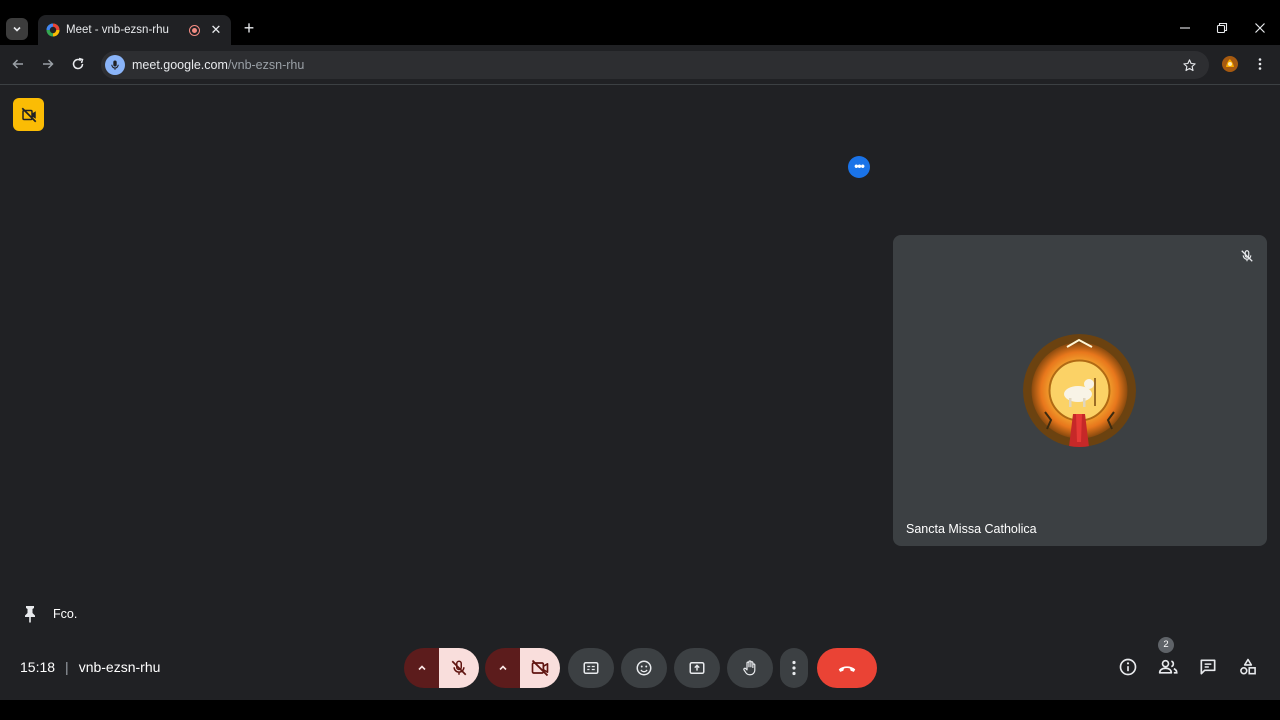 The height and width of the screenshot is (720, 1280). I want to click on camera-off-icon, so click(540, 668).